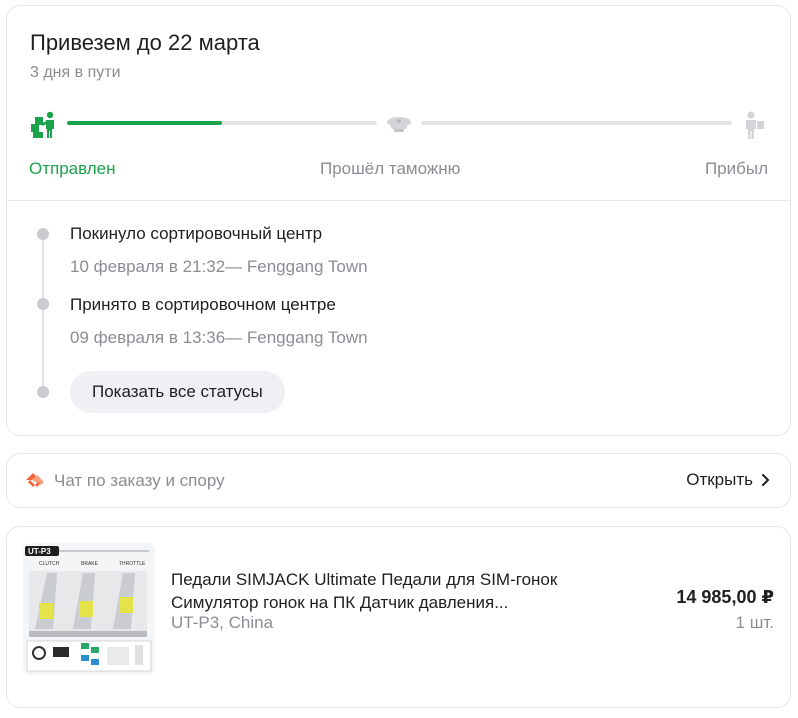  What do you see at coordinates (89, 609) in the screenshot?
I see `product-image: UT-P3 CLUTCH BRAKE THROTTLE` at bounding box center [89, 609].